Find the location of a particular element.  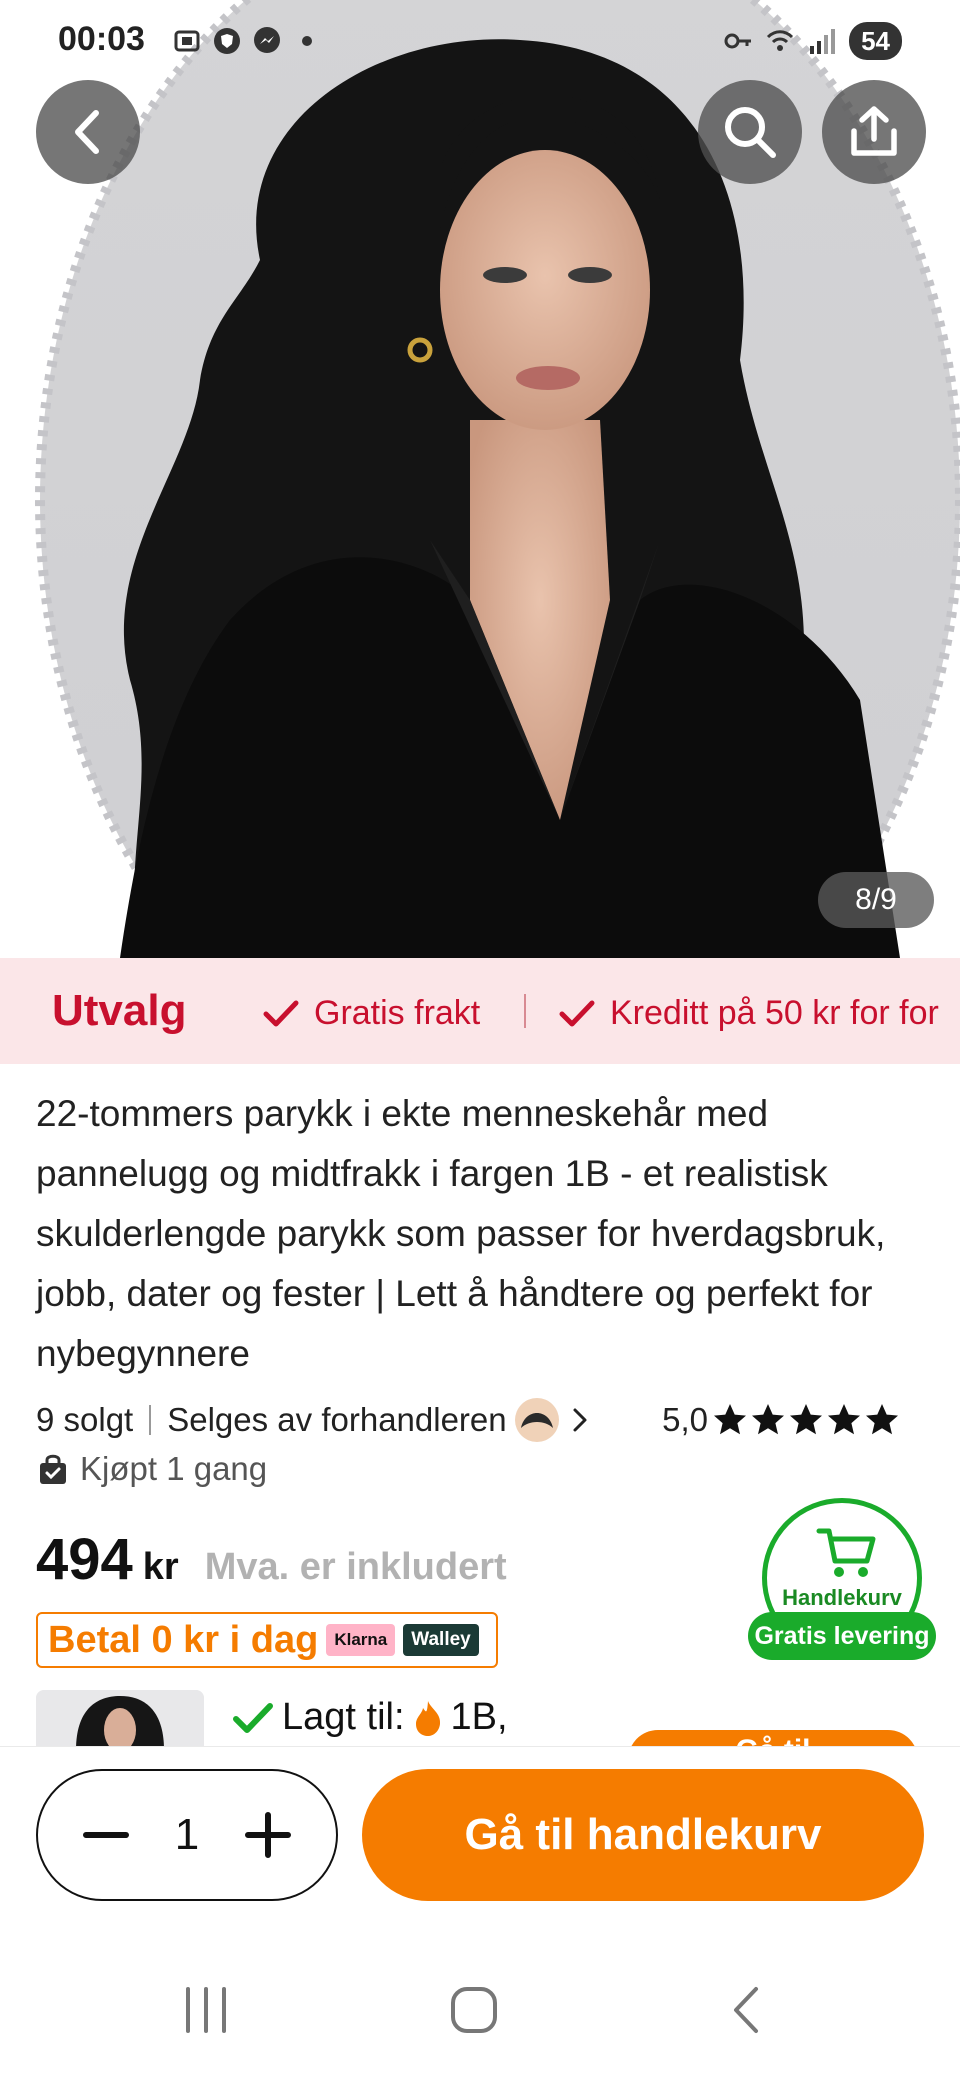

status-left-icons is located at coordinates (247, 41).